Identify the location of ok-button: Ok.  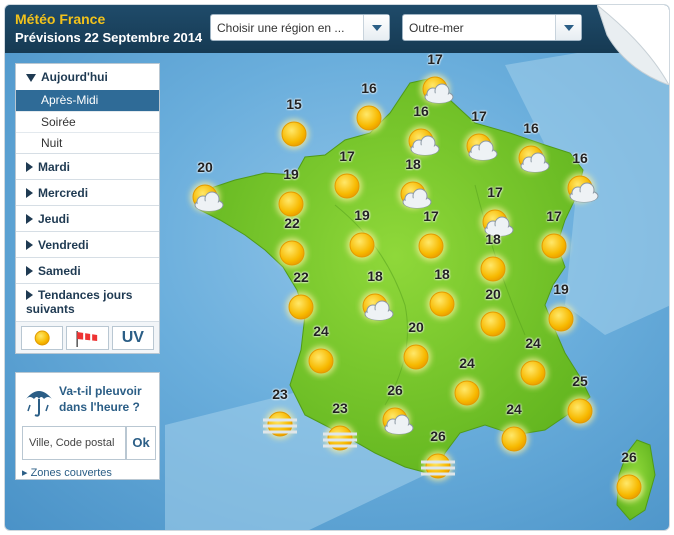
(141, 443).